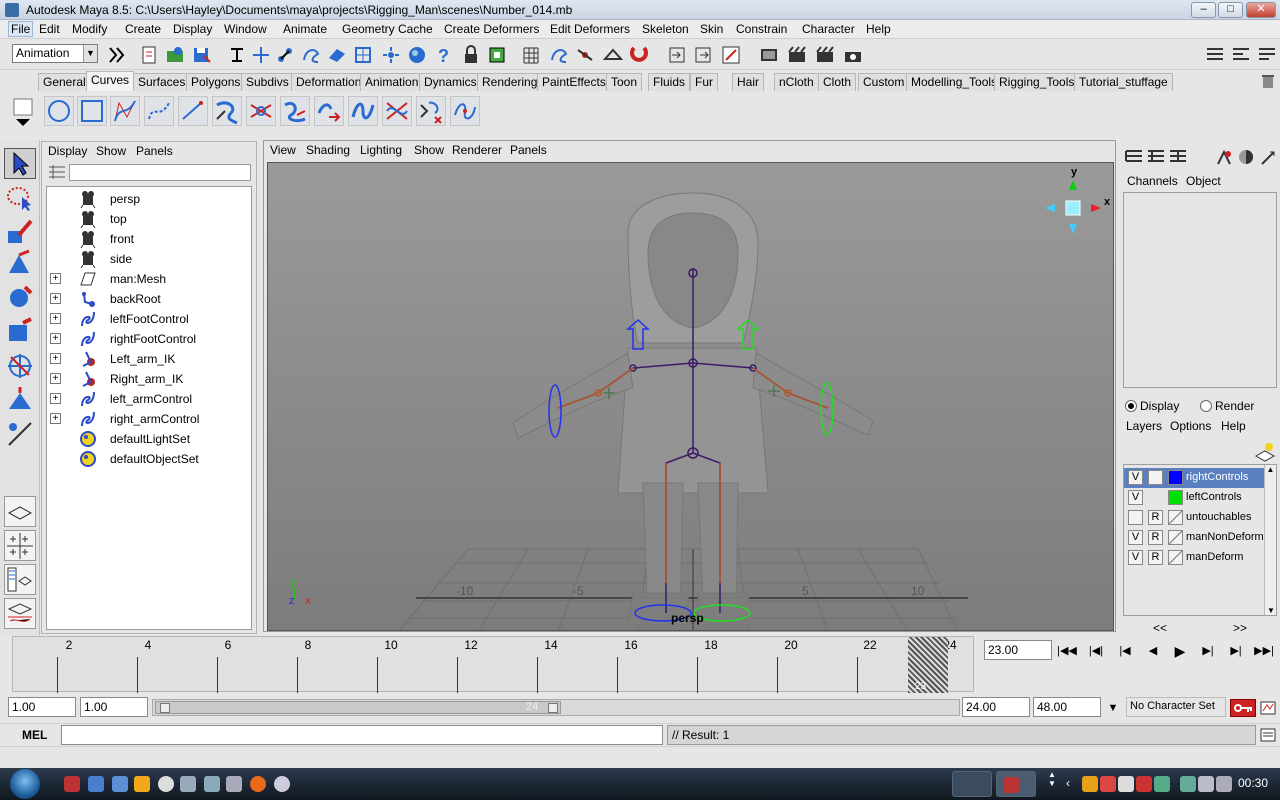  What do you see at coordinates (491, 29) in the screenshot?
I see `menu-create-deformers: Create Deformers` at bounding box center [491, 29].